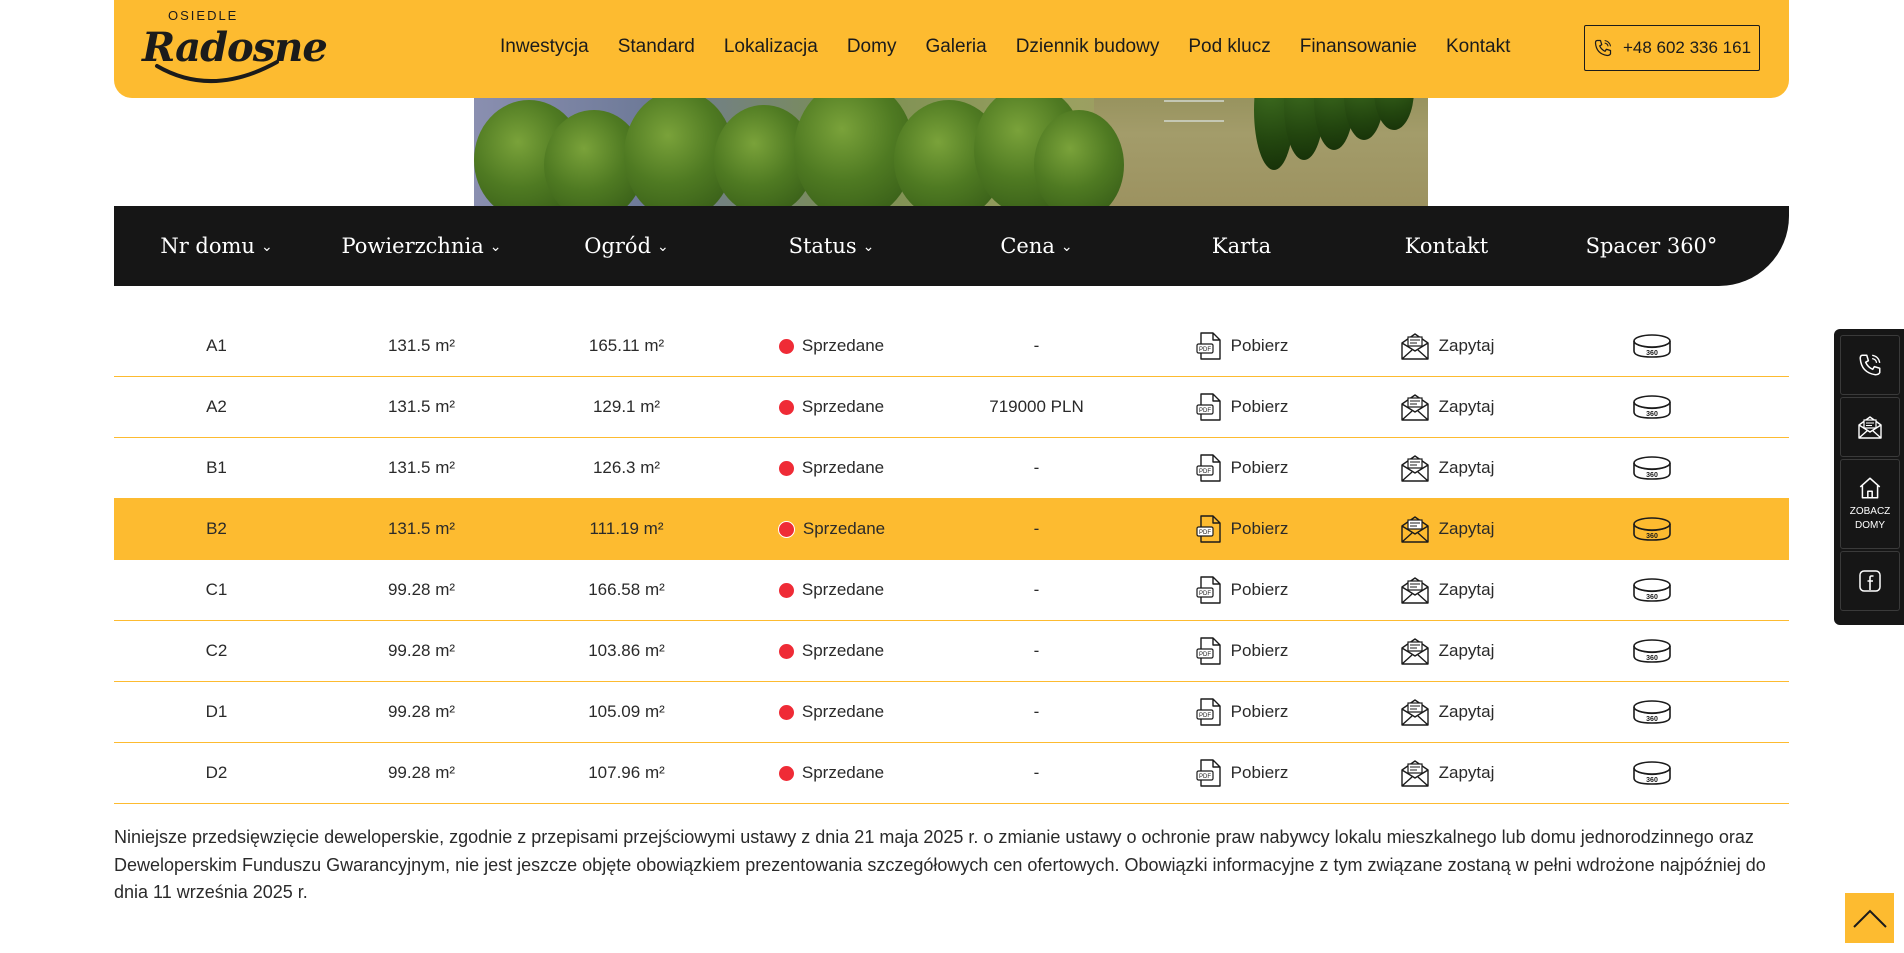  Describe the element at coordinates (1869, 918) in the screenshot. I see `scroll-top-button` at that location.